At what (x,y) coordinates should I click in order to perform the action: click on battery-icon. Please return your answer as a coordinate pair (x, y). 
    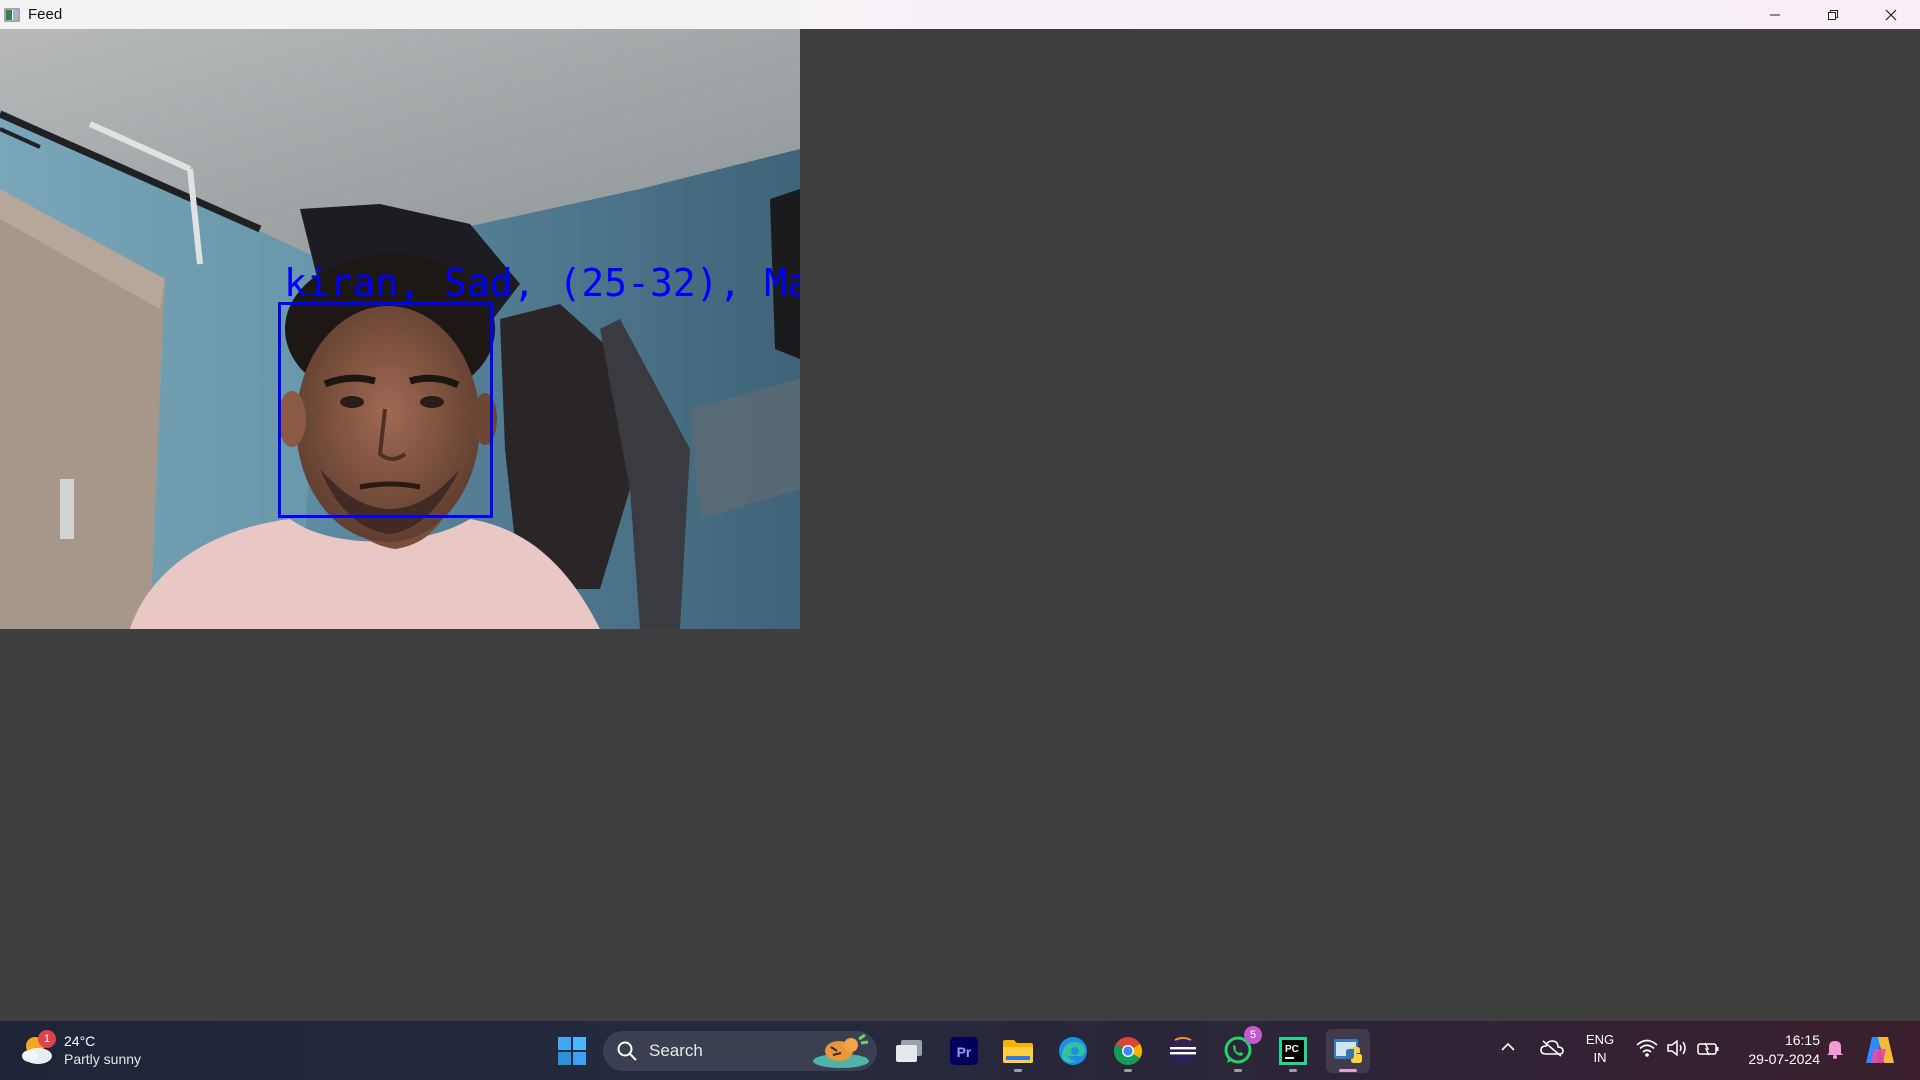
    Looking at the image, I should click on (1708, 1049).